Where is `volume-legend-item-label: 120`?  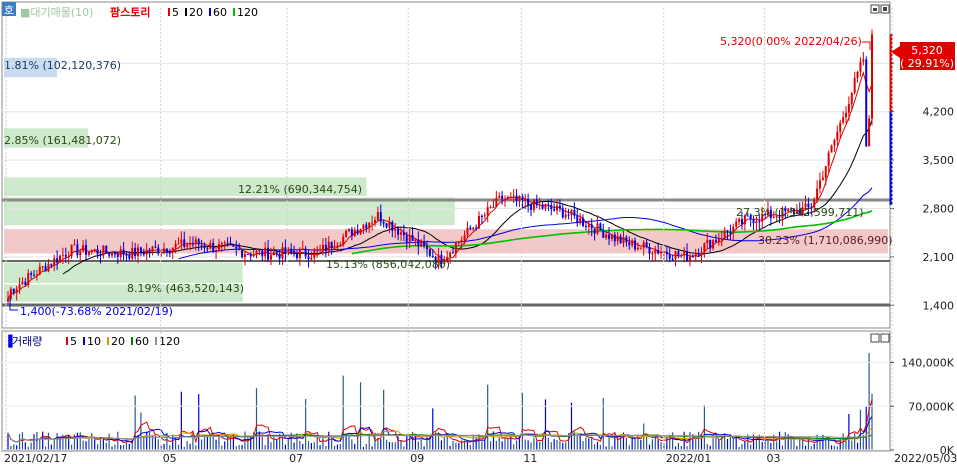
volume-legend-item-label: 120 is located at coordinates (169, 341).